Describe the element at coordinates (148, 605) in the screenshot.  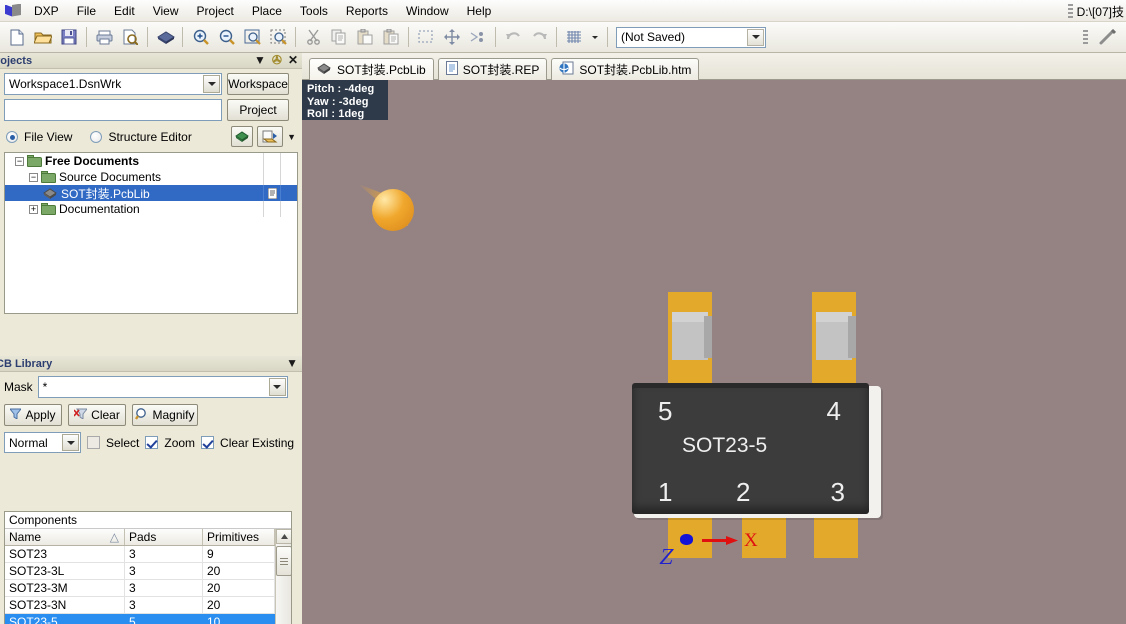
I see `table-row: SOT23-3N 3 20` at that location.